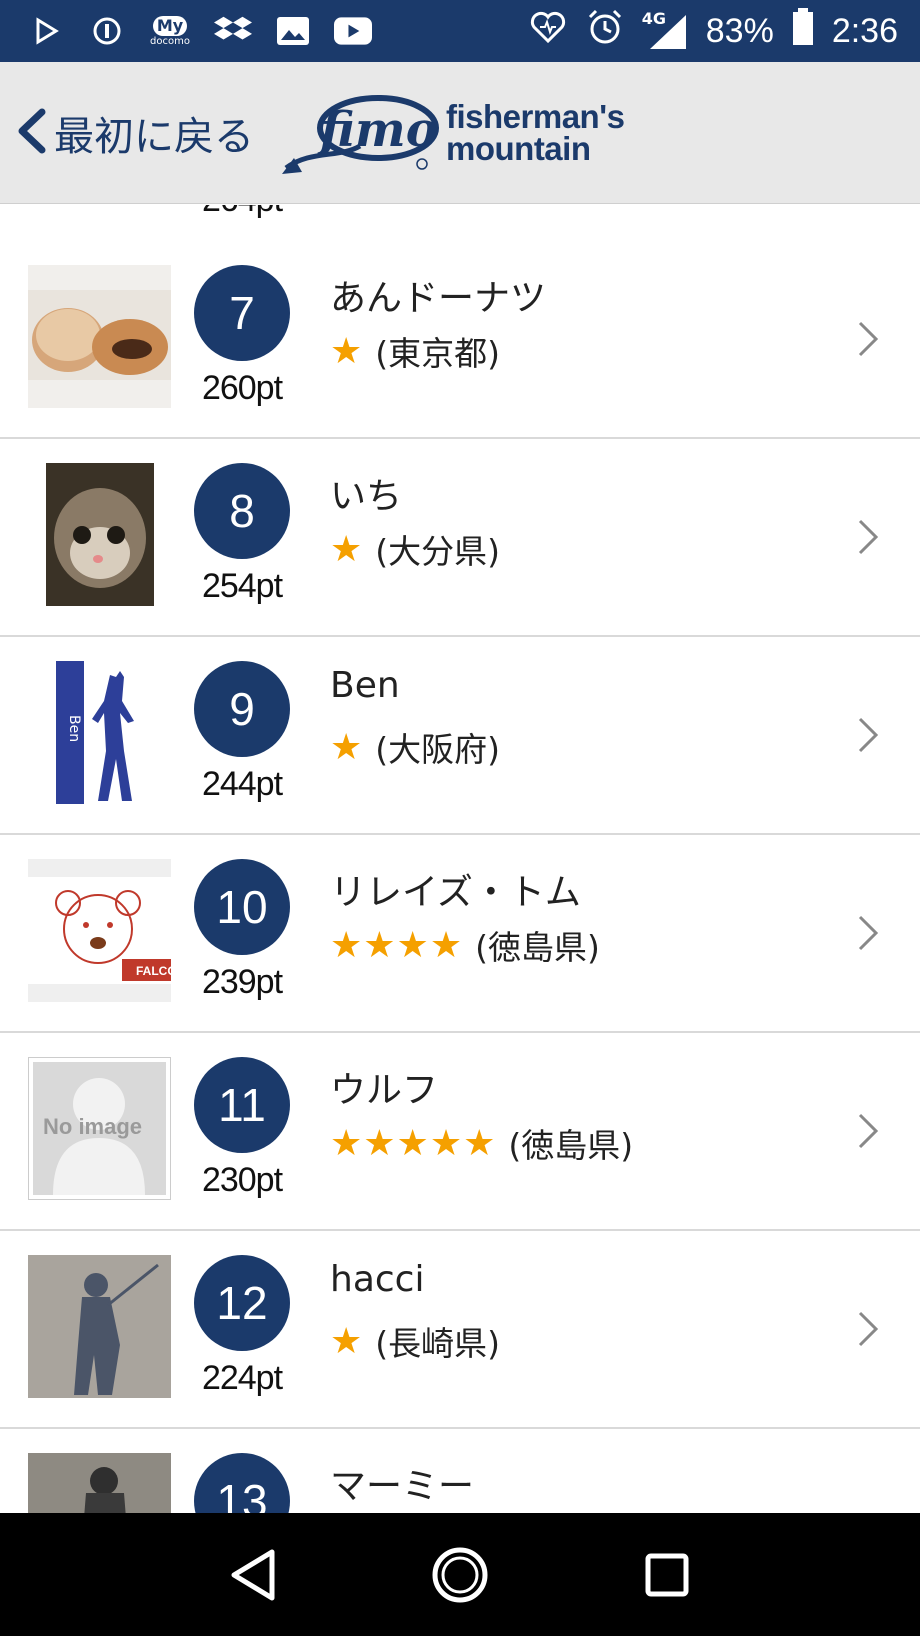 Image resolution: width=920 pixels, height=1636 pixels. I want to click on prefecture: (大分県), so click(438, 551).